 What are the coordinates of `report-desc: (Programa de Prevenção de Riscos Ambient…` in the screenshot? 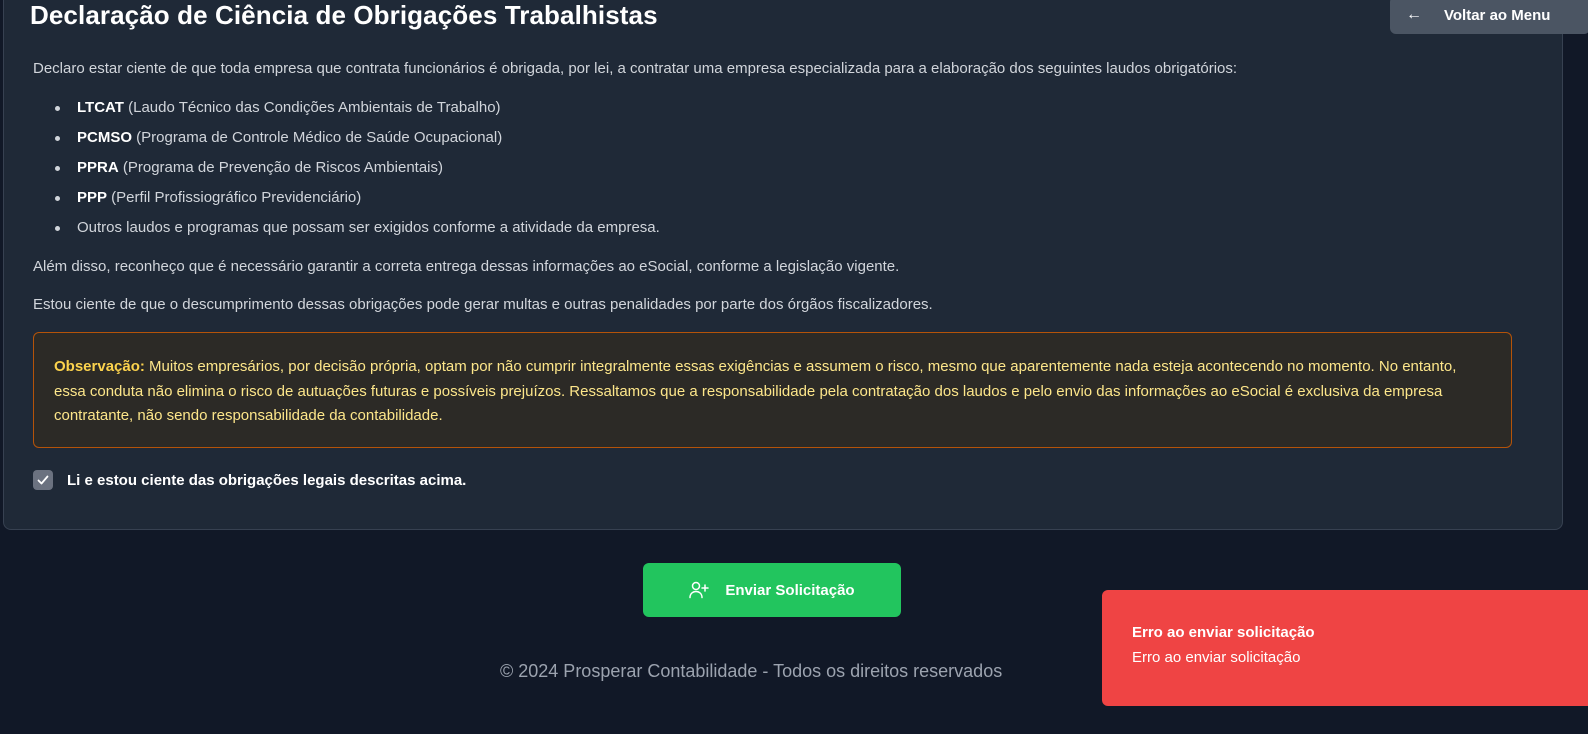 It's located at (281, 167).